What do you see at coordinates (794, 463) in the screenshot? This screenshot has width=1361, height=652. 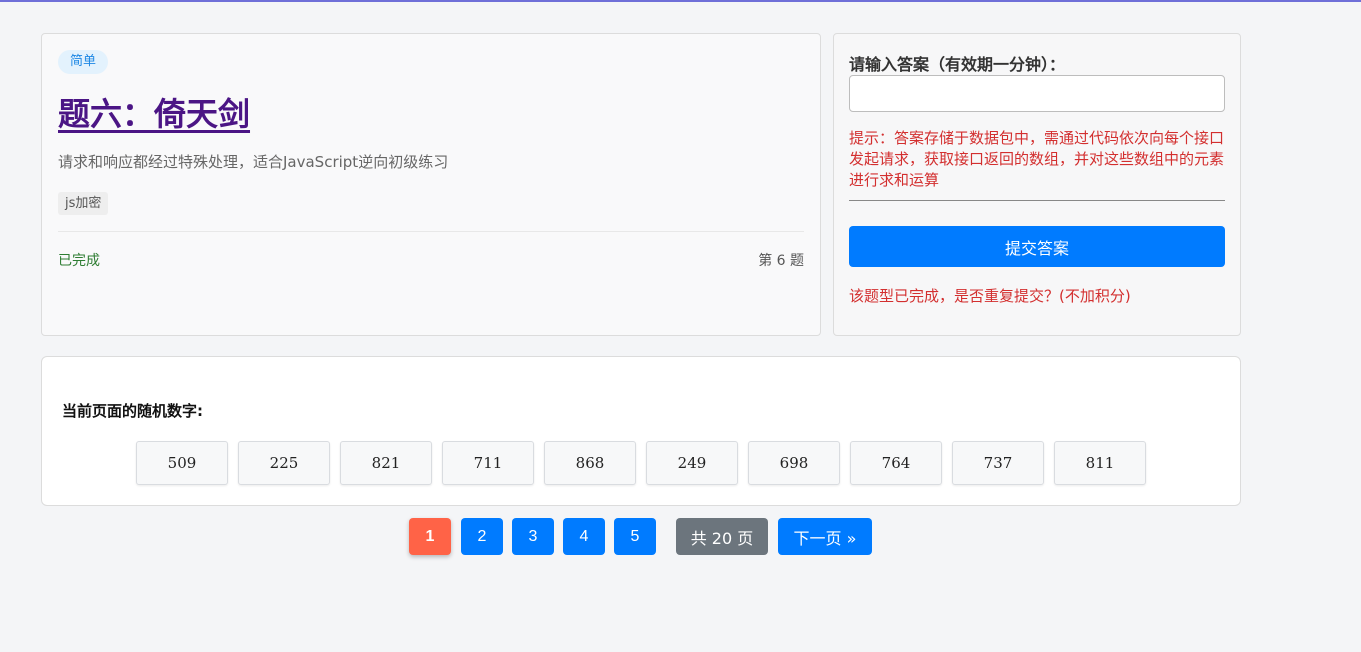 I see `random-number: 698` at bounding box center [794, 463].